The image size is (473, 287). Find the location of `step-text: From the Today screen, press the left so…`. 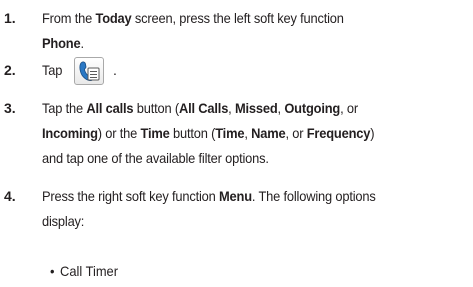

step-text: From the Today screen, press the left so… is located at coordinates (239, 31).